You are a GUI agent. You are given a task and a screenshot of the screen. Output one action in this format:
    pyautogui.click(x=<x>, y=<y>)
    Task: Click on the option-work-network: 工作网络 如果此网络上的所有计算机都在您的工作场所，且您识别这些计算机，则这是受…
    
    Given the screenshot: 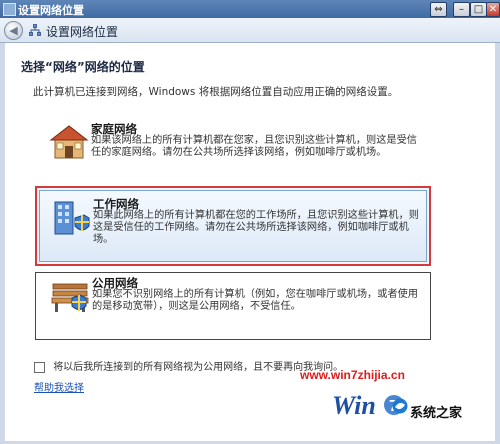 What is the action you would take?
    pyautogui.click(x=233, y=226)
    